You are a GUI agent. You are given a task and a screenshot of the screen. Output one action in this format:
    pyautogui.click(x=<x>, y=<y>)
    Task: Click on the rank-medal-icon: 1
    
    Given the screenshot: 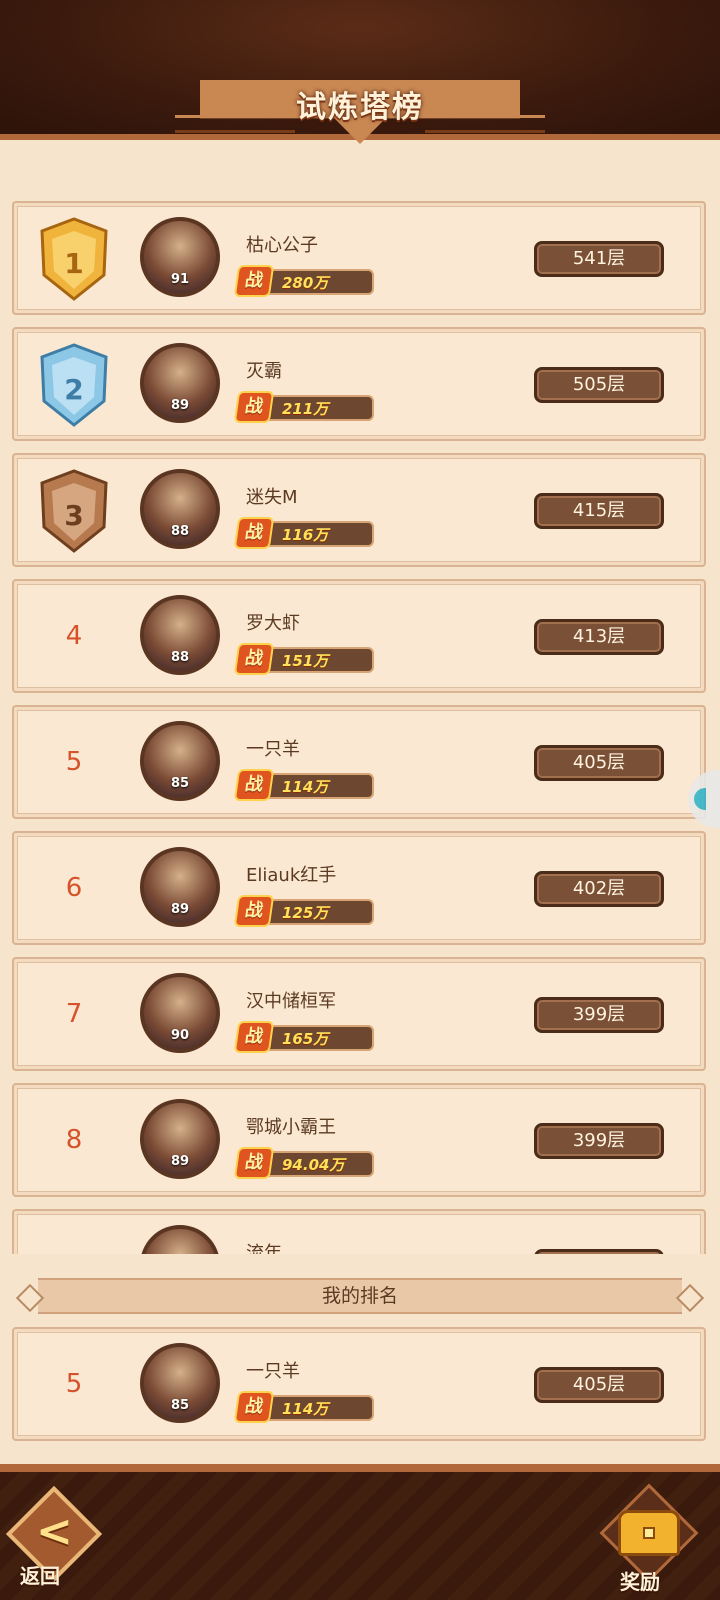 What is the action you would take?
    pyautogui.click(x=74, y=258)
    